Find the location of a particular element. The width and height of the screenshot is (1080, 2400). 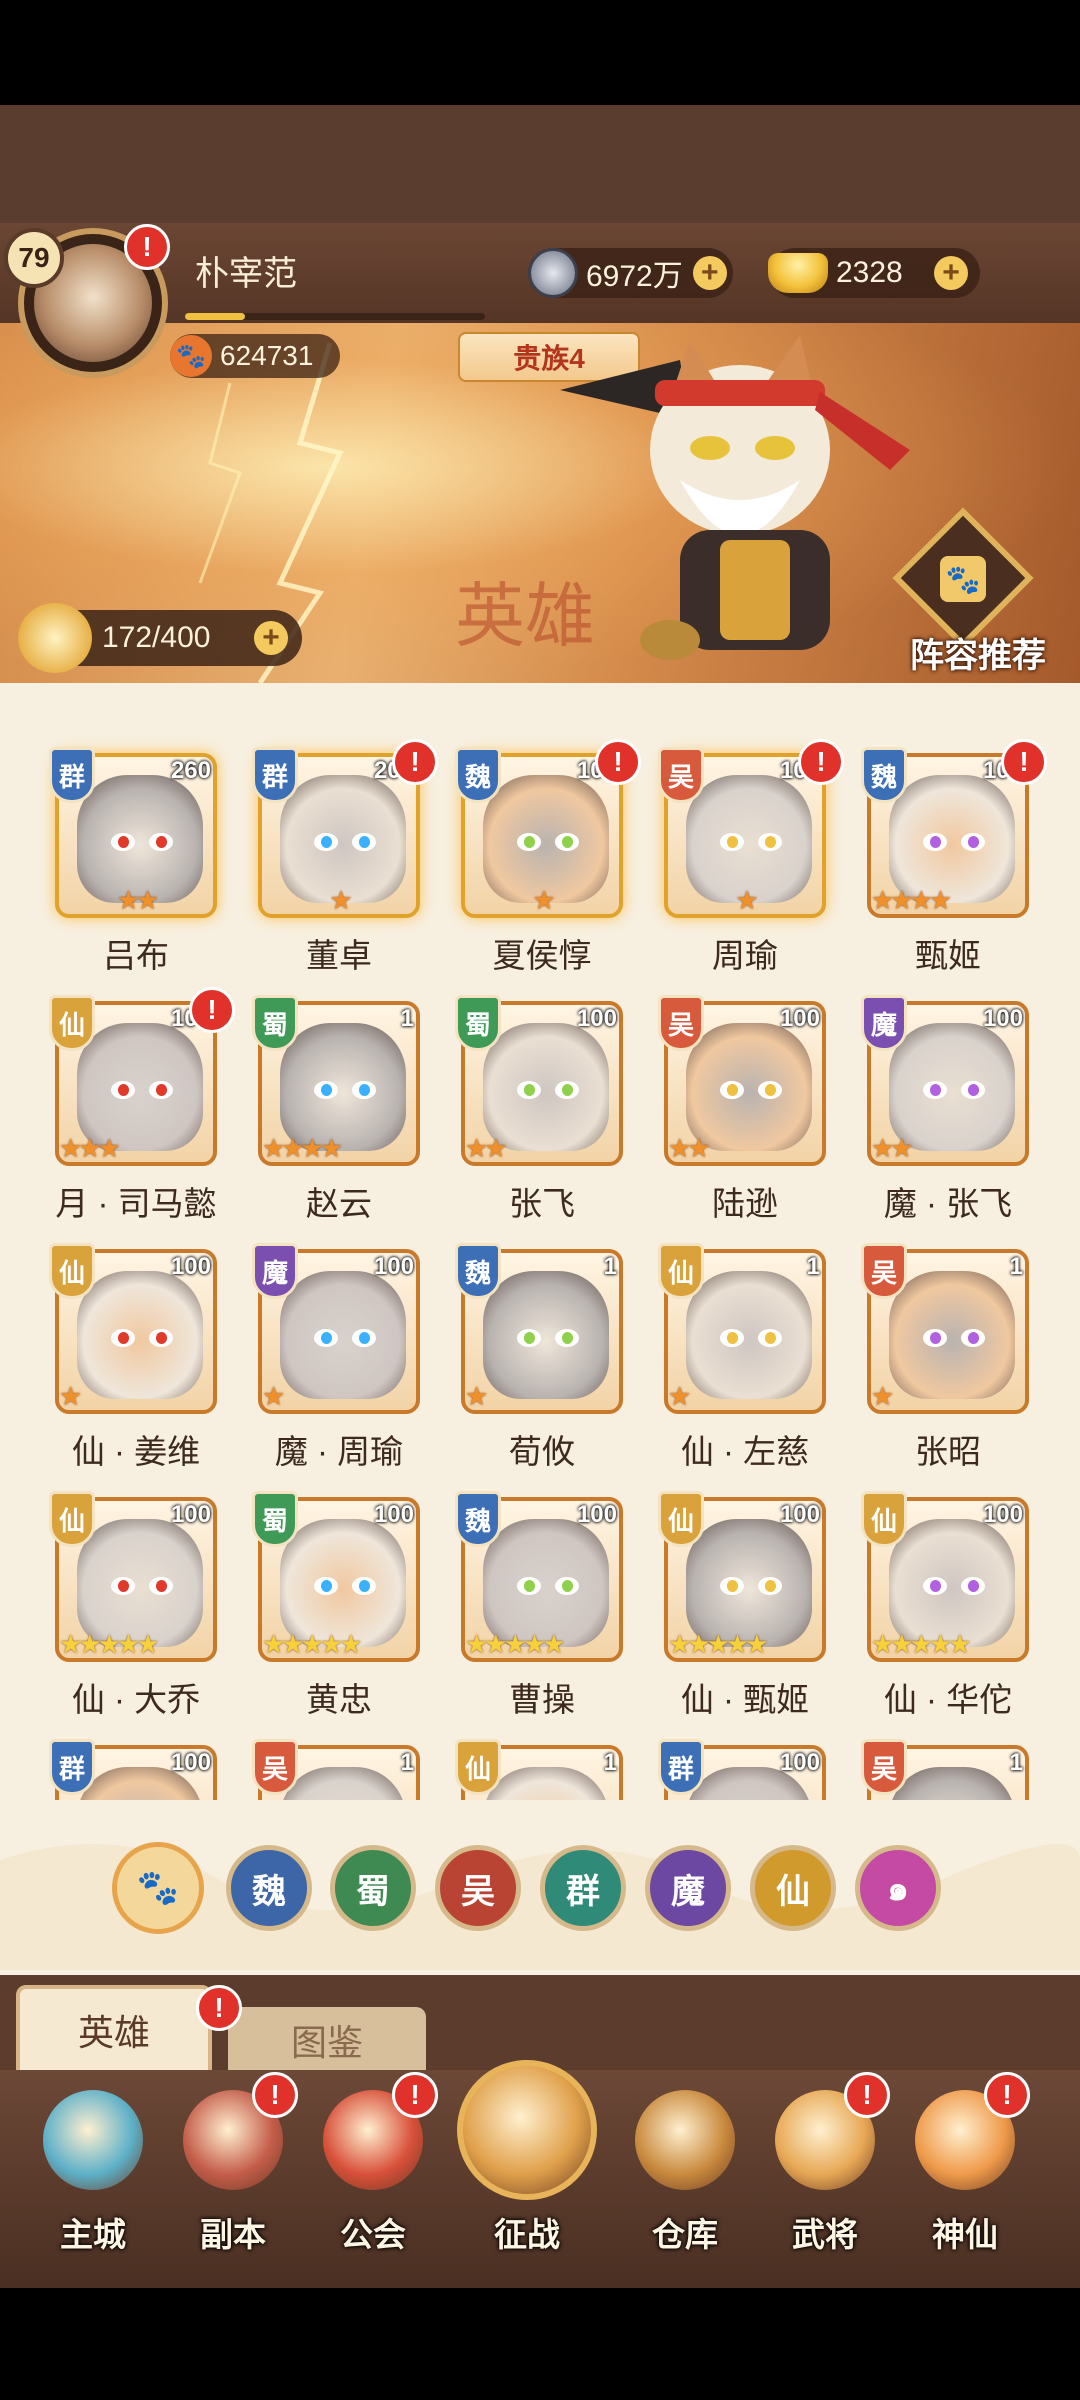

stamina-add-button: + is located at coordinates (271, 638).